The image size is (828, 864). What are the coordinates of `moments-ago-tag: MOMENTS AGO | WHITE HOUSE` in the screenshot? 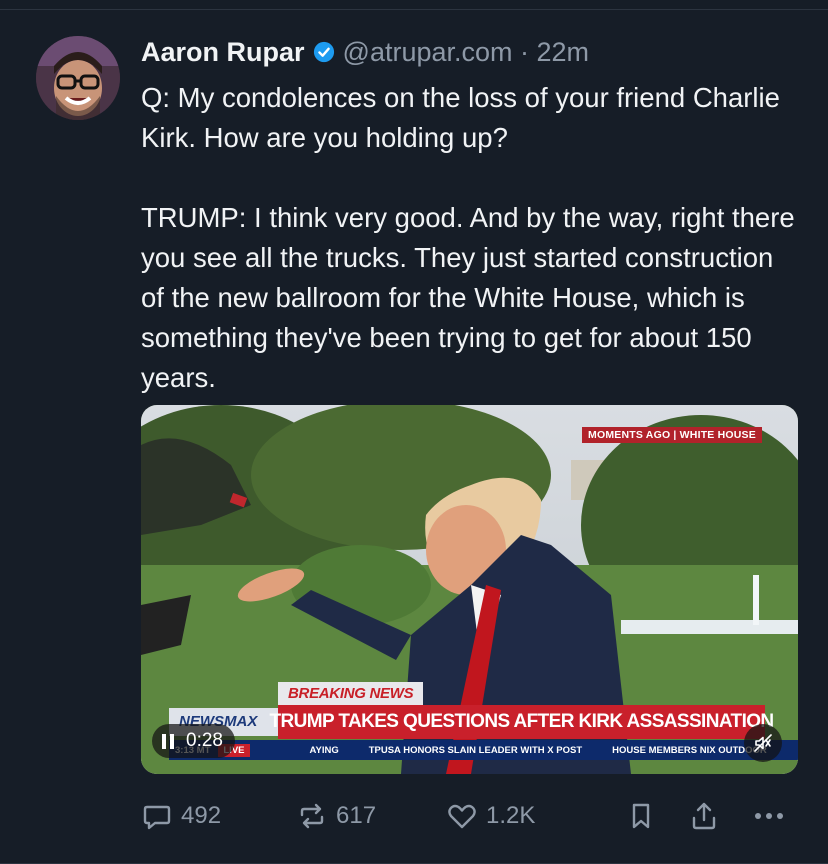 It's located at (672, 435).